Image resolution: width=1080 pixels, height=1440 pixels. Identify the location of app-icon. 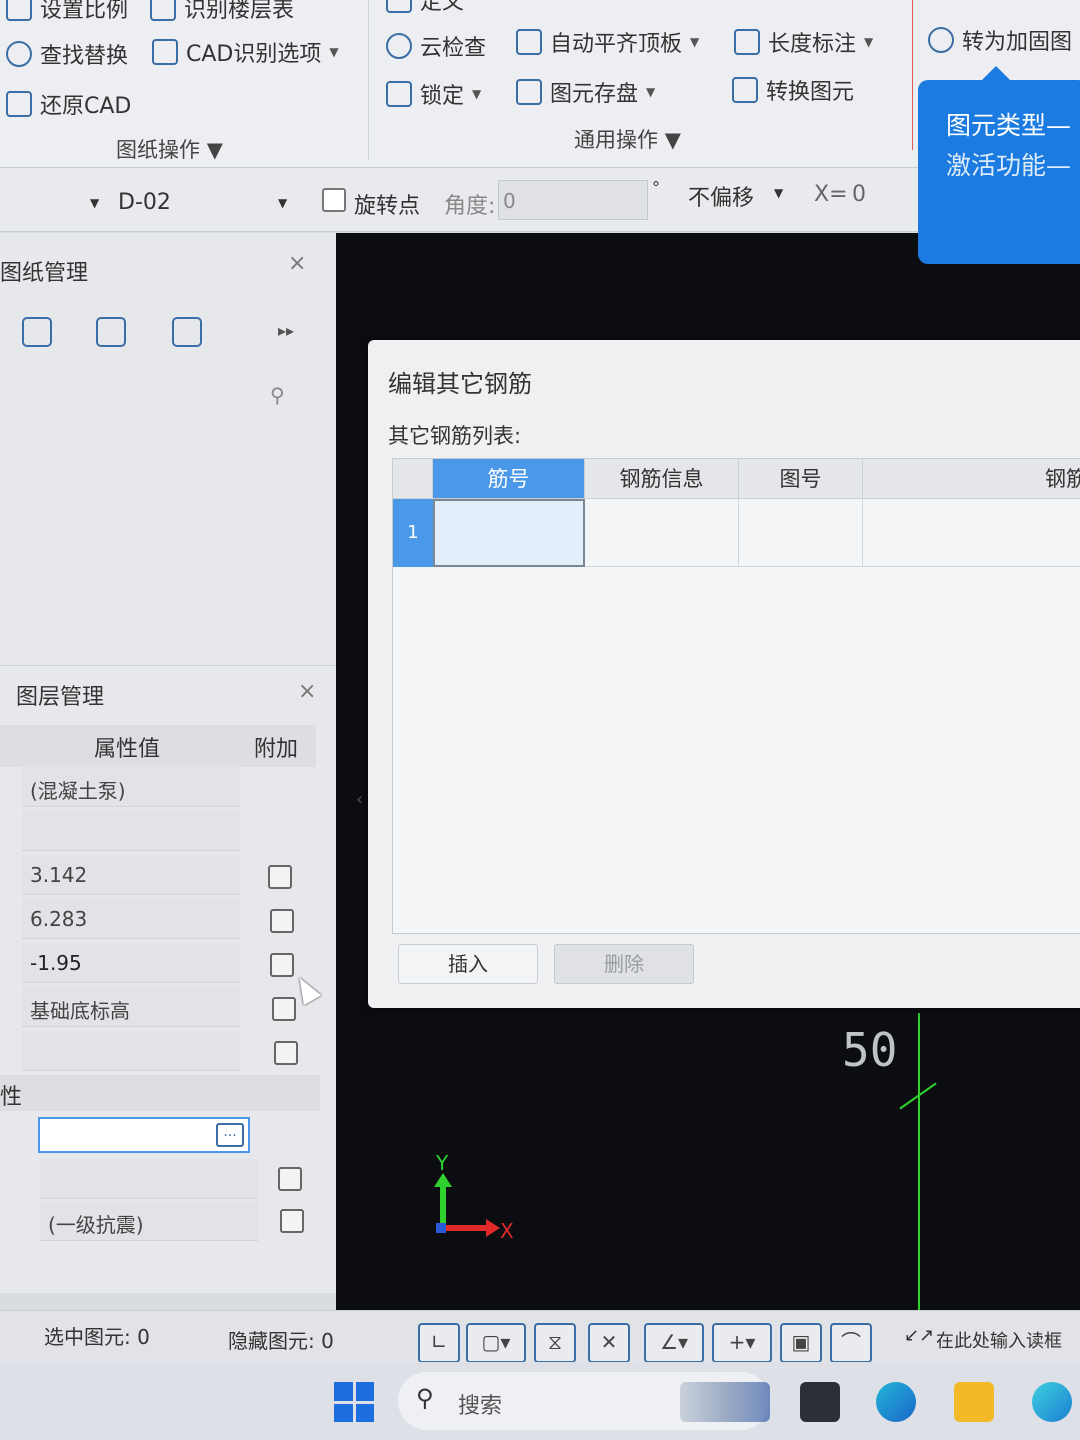
(1052, 1402).